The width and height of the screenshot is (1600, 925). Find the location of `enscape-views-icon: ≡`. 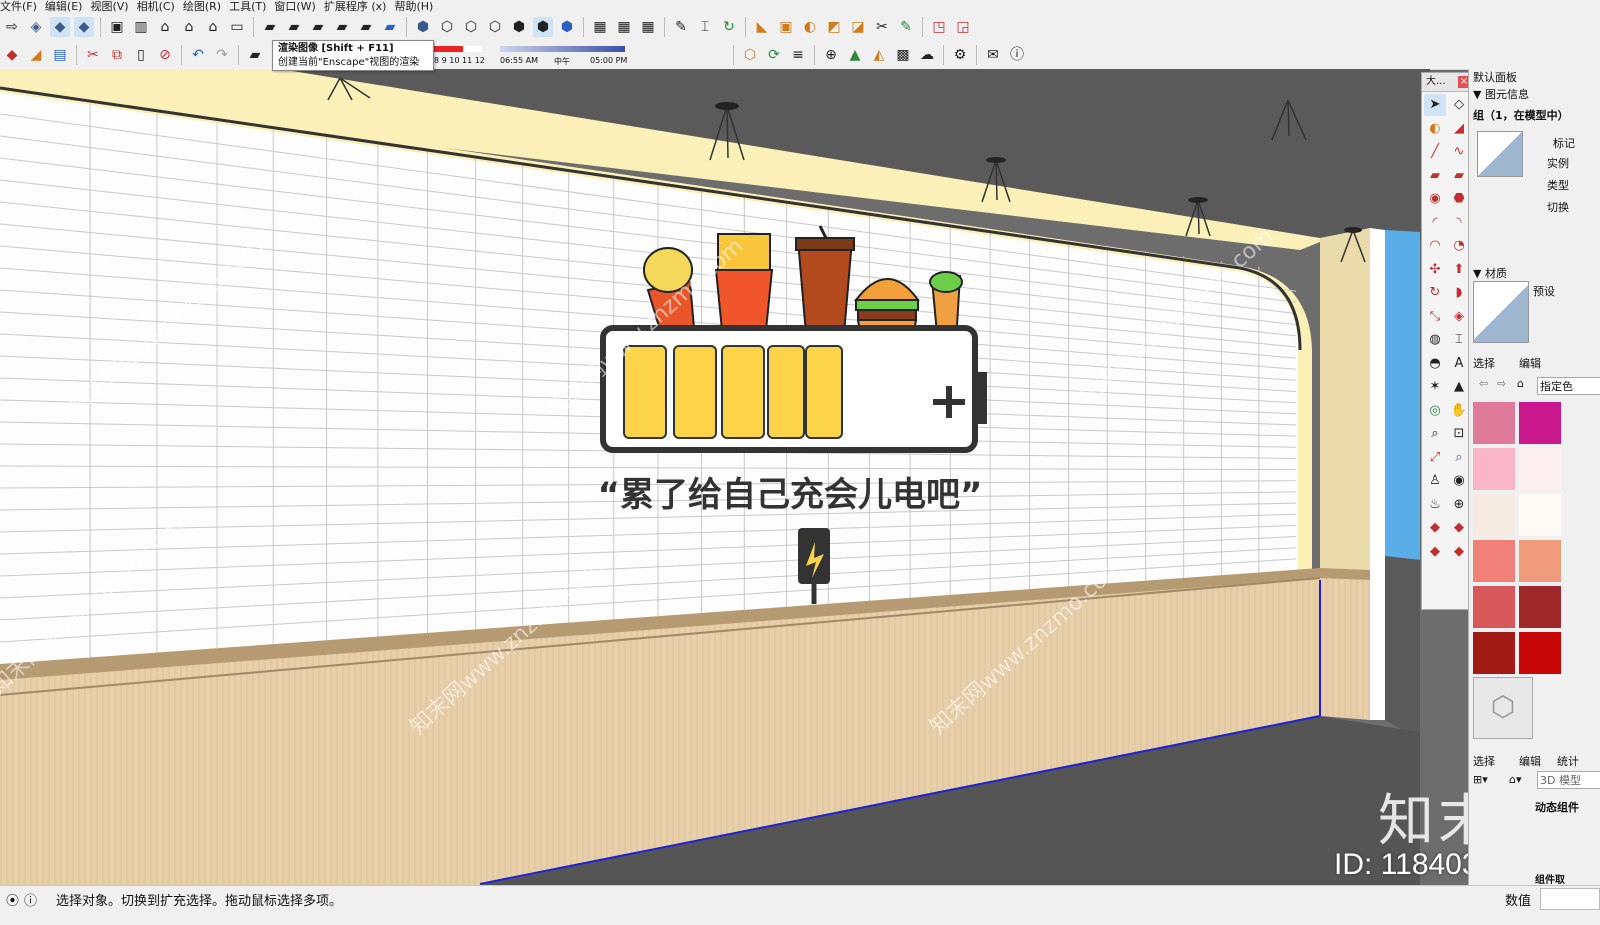

enscape-views-icon: ≡ is located at coordinates (798, 55).